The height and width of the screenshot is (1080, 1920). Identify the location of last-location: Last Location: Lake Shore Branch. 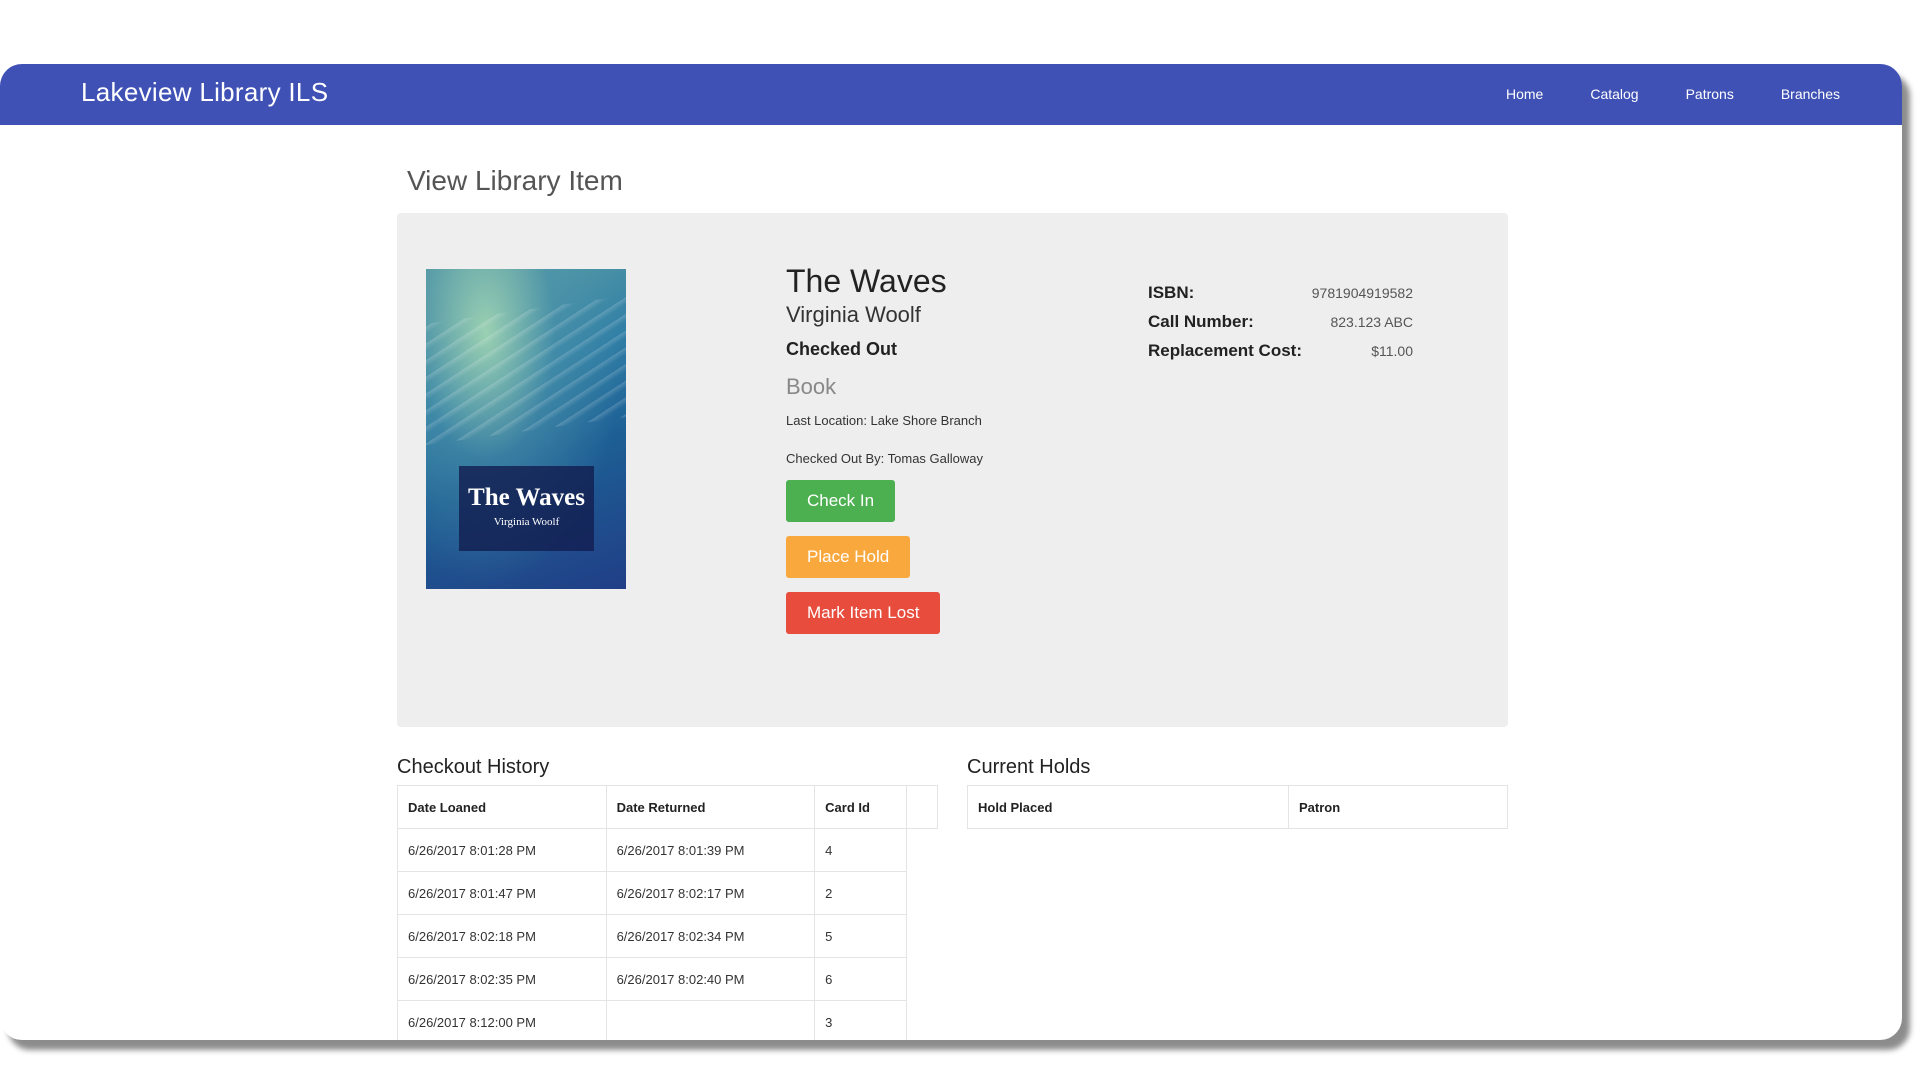
(884, 420).